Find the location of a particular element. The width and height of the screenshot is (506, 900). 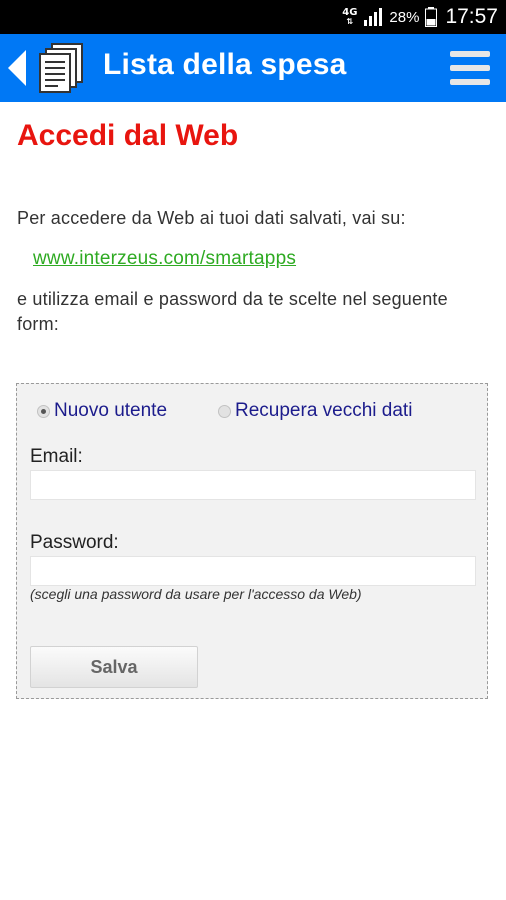

radio-recover-data: Recupera vecchi dati is located at coordinates (315, 411).